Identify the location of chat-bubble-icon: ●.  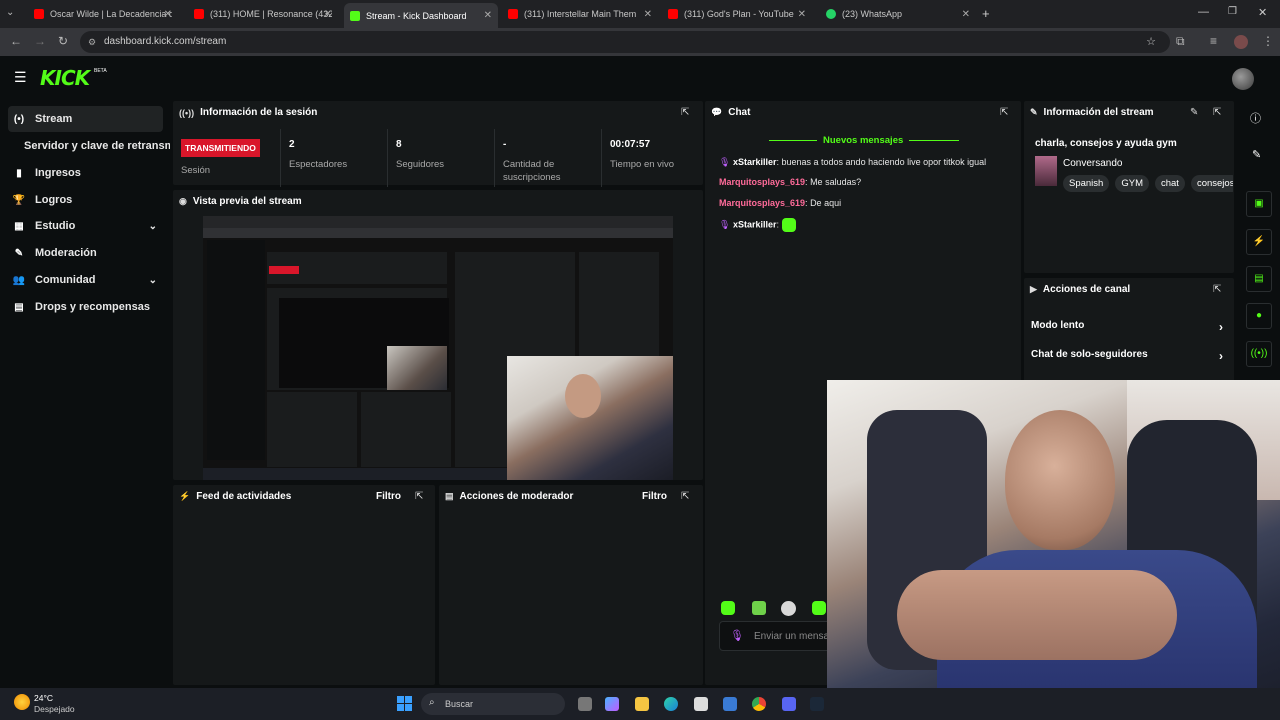
(1259, 315).